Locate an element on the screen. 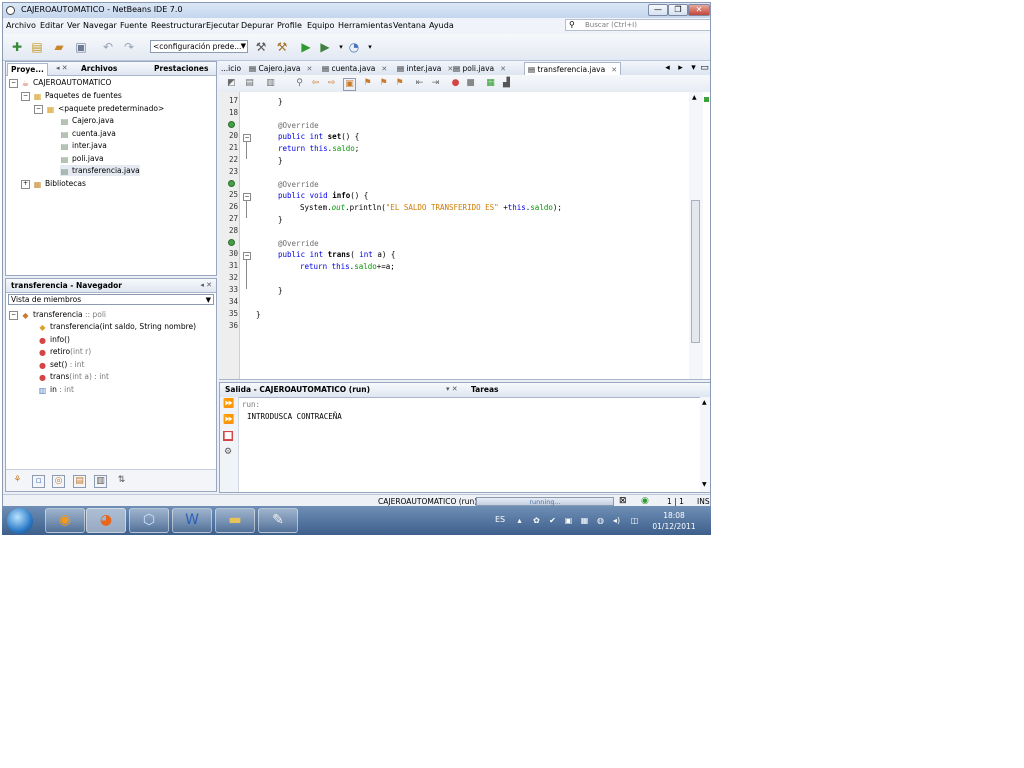  notification-icon: ◉ is located at coordinates (645, 501).